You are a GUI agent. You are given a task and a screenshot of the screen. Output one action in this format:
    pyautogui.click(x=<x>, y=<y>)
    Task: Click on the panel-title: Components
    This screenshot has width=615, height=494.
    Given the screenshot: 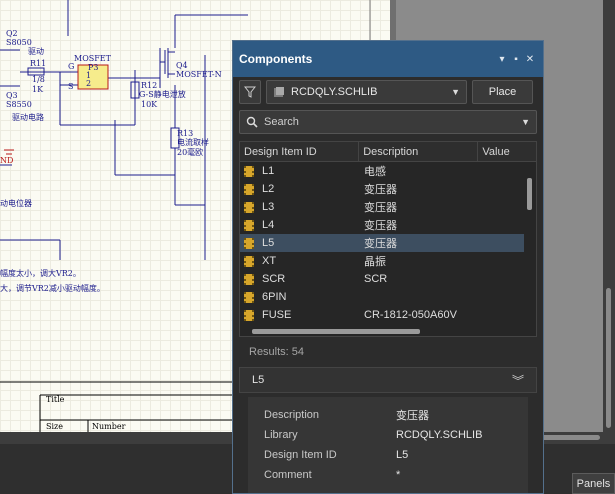 What is the action you would take?
    pyautogui.click(x=276, y=59)
    